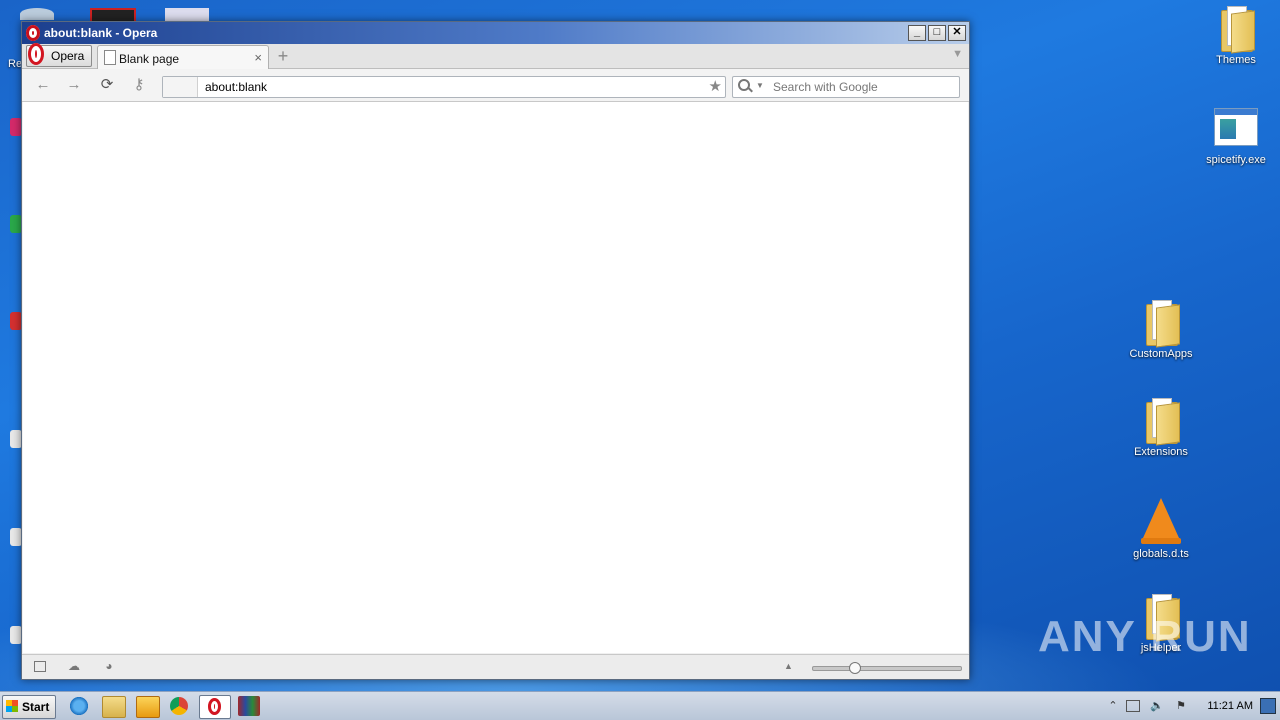 The image size is (1280, 720). What do you see at coordinates (760, 85) in the screenshot?
I see `search-engine-dropdown-icon: ▼` at bounding box center [760, 85].